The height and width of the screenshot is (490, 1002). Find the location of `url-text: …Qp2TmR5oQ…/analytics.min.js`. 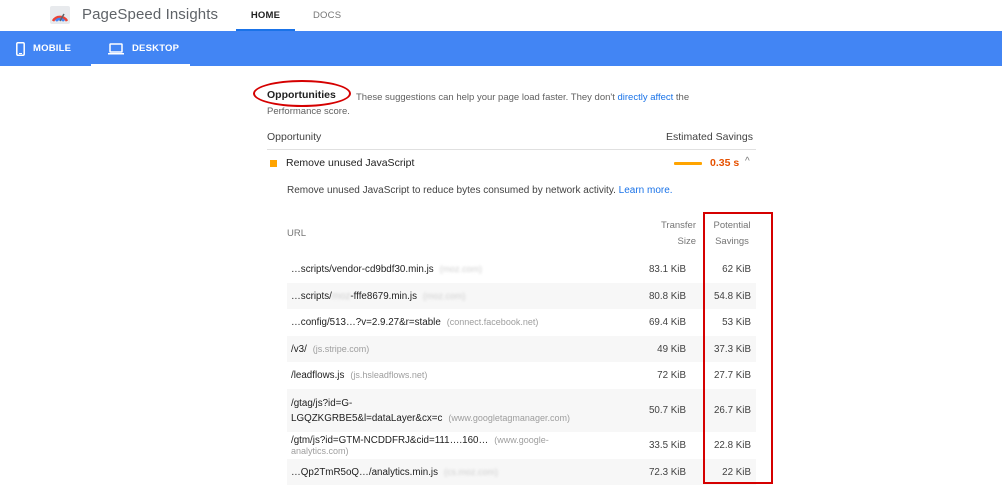

url-text: …Qp2TmR5oQ…/analytics.min.js is located at coordinates (364, 472).